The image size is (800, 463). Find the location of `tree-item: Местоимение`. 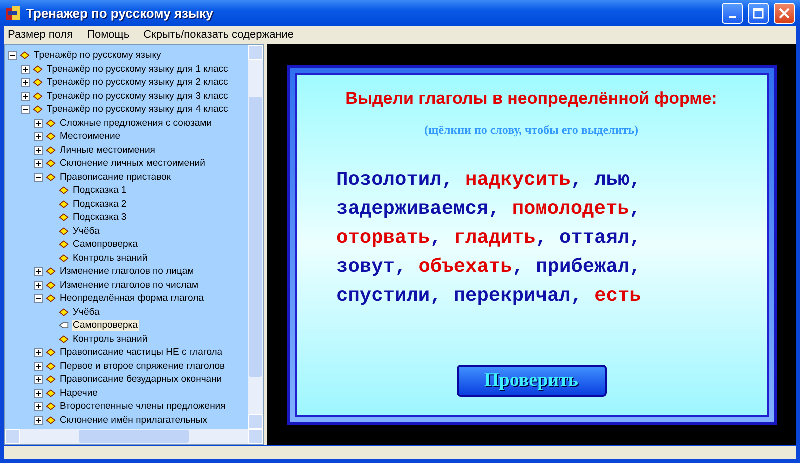

tree-item: Местоимение is located at coordinates (90, 136).